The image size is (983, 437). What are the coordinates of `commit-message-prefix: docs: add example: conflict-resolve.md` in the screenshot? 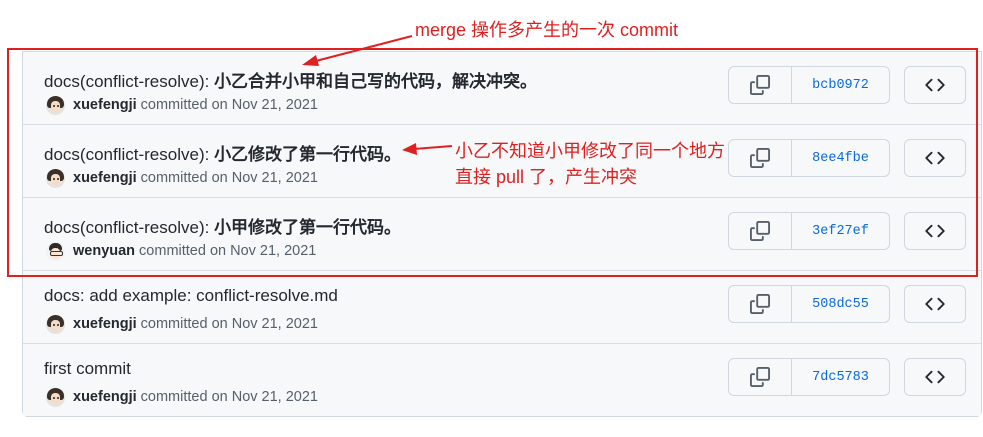 It's located at (191, 295).